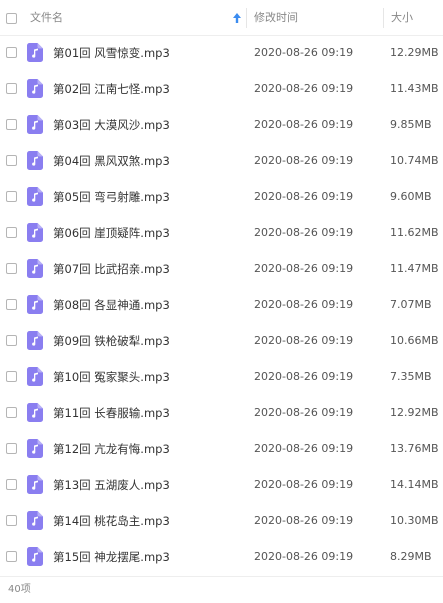 The image size is (443, 603). Describe the element at coordinates (414, 268) in the screenshot. I see `file-size: 11.47MB` at that location.